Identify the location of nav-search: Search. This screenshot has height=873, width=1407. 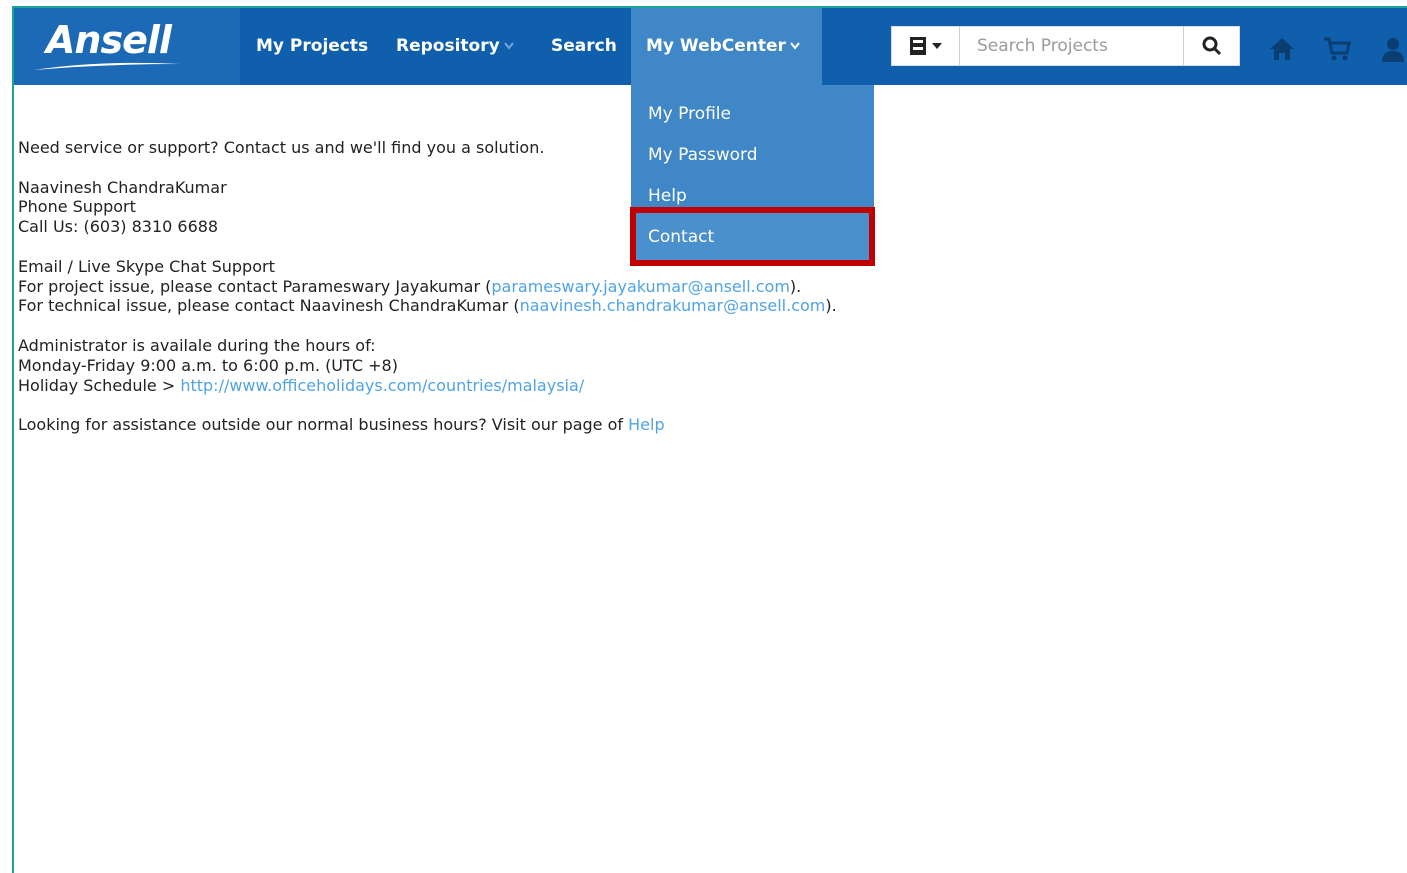
(584, 46).